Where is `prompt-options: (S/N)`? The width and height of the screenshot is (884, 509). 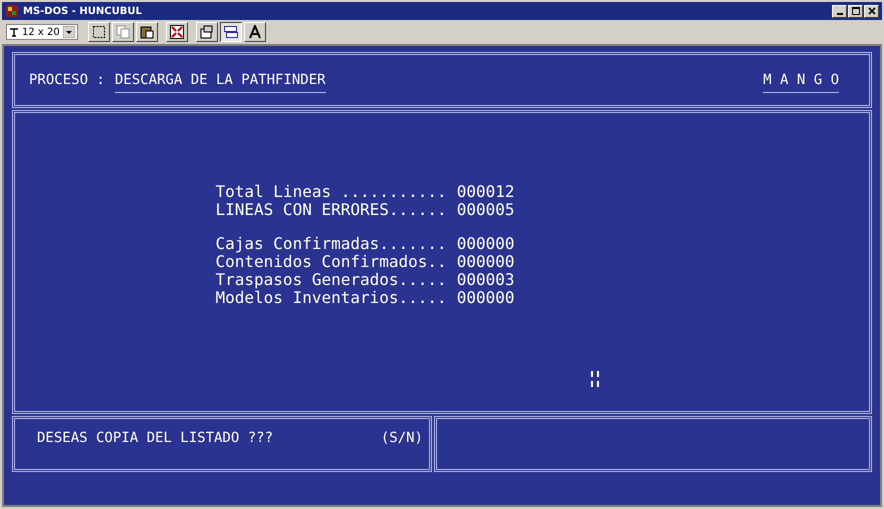 prompt-options: (S/N) is located at coordinates (401, 438).